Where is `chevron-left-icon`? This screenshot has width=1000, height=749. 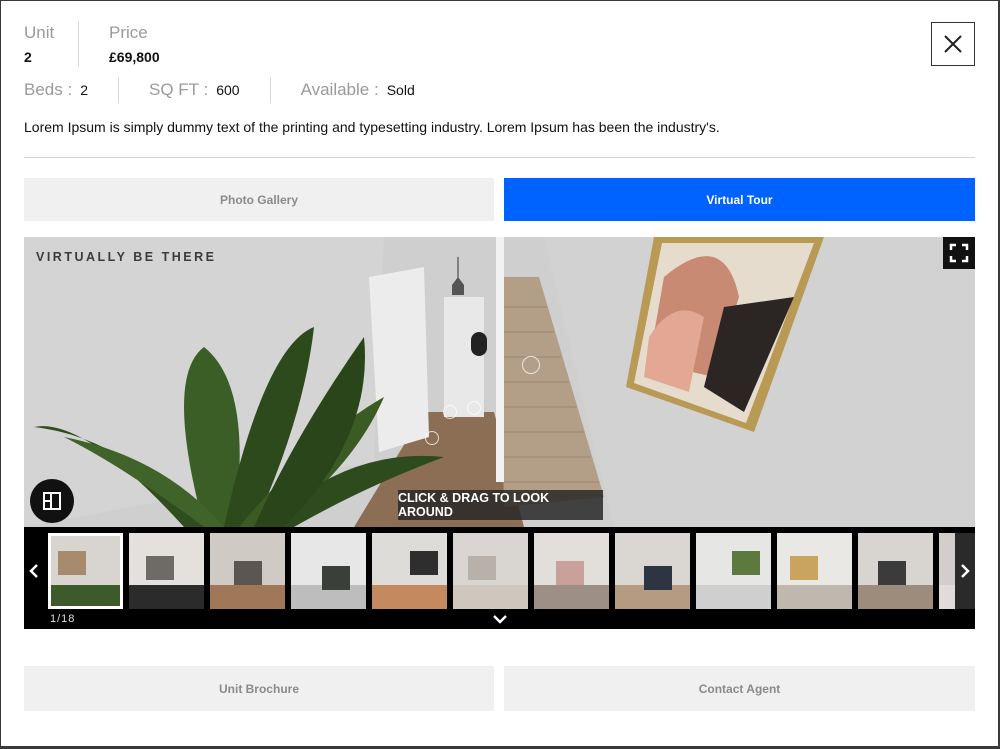
chevron-left-icon is located at coordinates (33, 571).